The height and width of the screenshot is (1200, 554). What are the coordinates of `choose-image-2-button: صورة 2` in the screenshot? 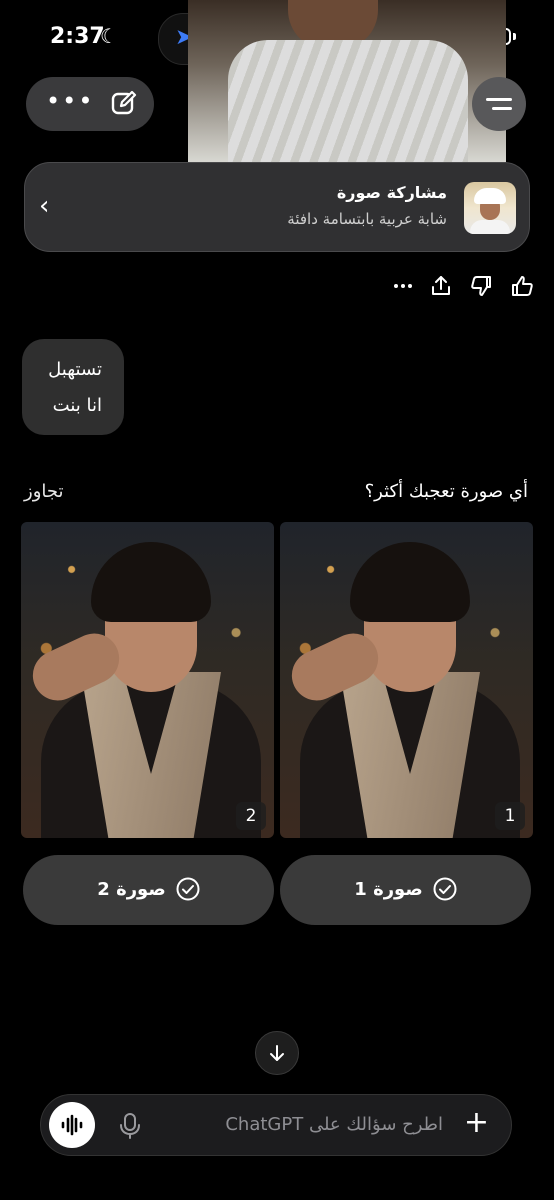 It's located at (148, 890).